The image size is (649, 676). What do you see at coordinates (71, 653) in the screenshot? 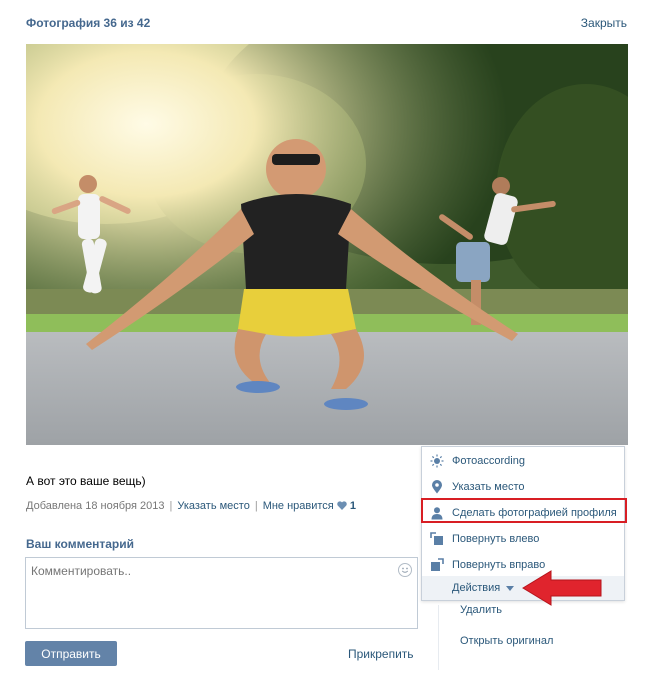
I see `send-button: Отправить` at bounding box center [71, 653].